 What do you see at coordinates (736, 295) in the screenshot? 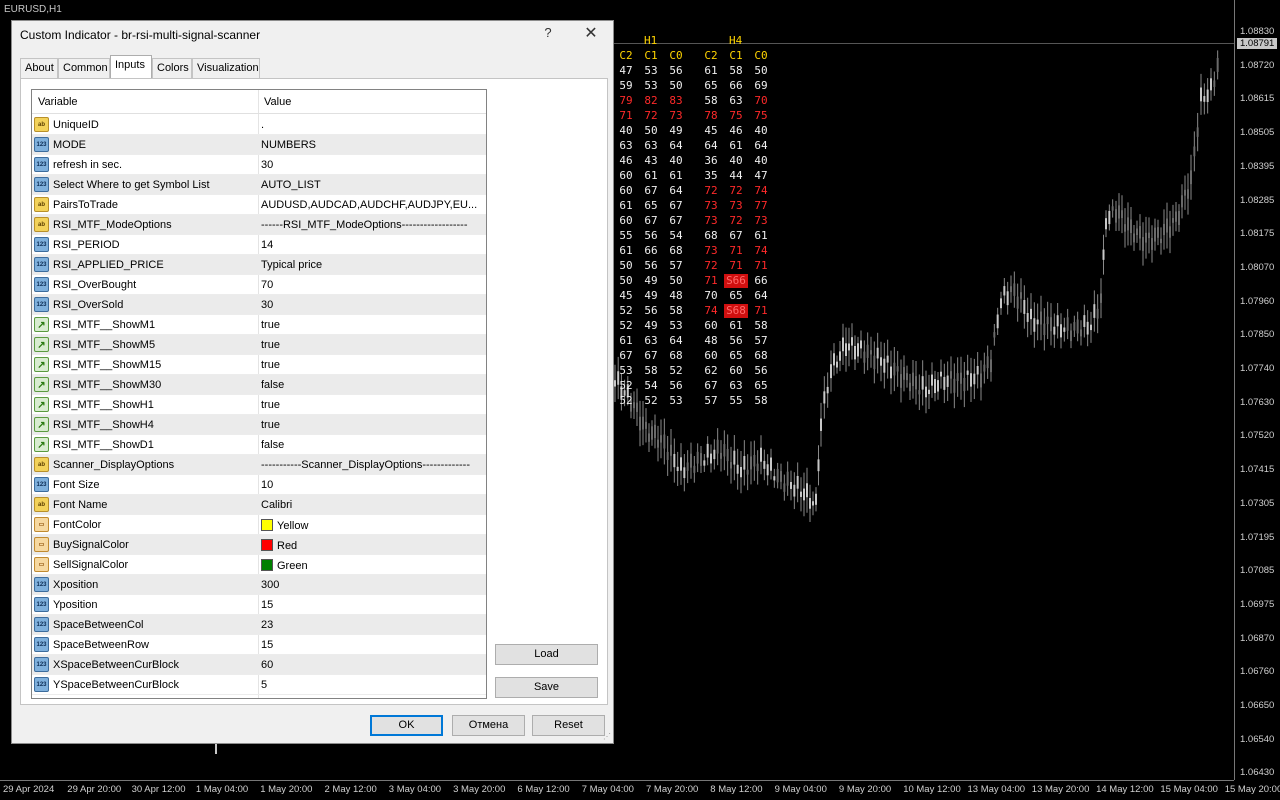
I see `scanner-rsi-value: 65` at bounding box center [736, 295].